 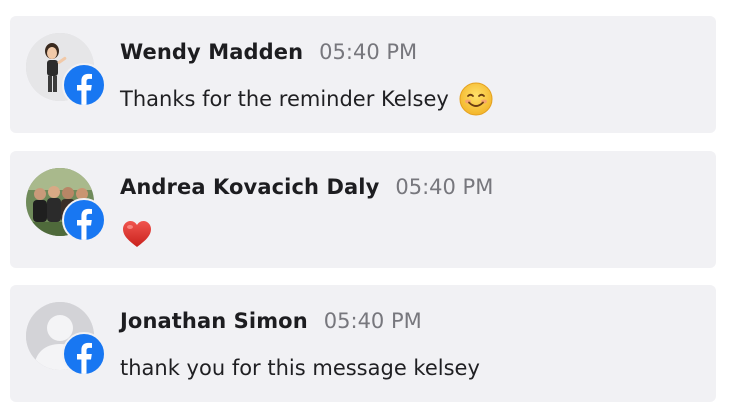 What do you see at coordinates (137, 234) in the screenshot?
I see `red-heart-emoji-icon` at bounding box center [137, 234].